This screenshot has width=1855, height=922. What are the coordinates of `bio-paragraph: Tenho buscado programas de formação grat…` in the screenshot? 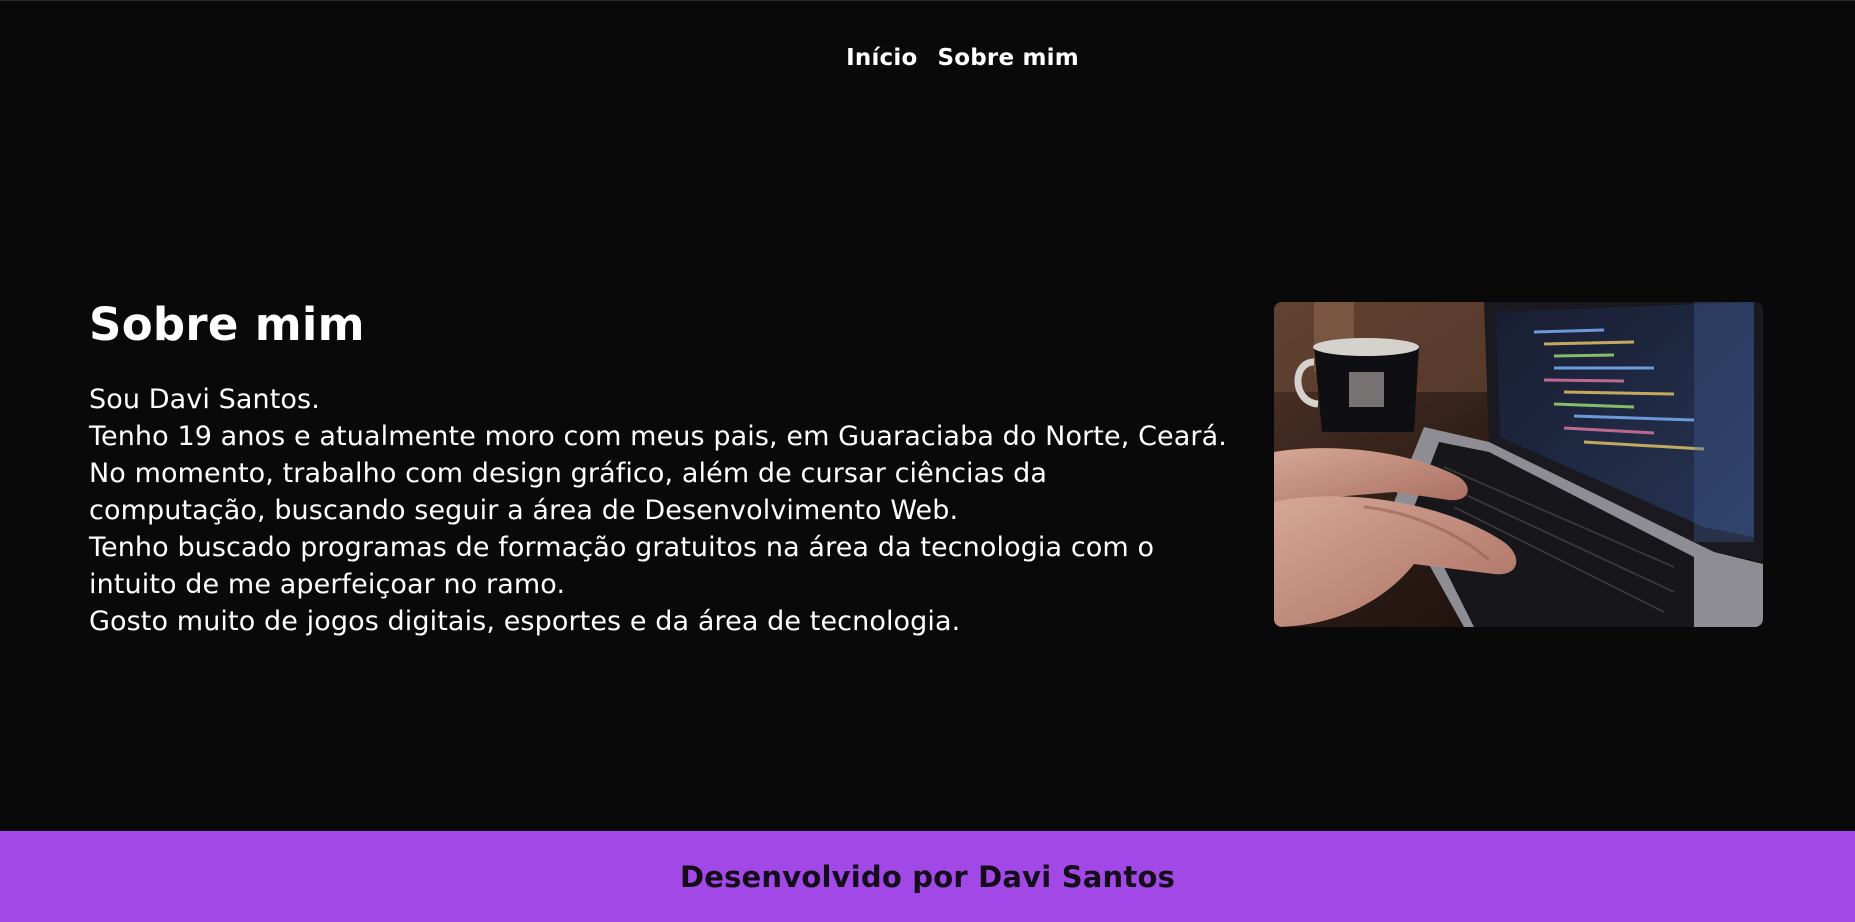 It's located at (622, 566).